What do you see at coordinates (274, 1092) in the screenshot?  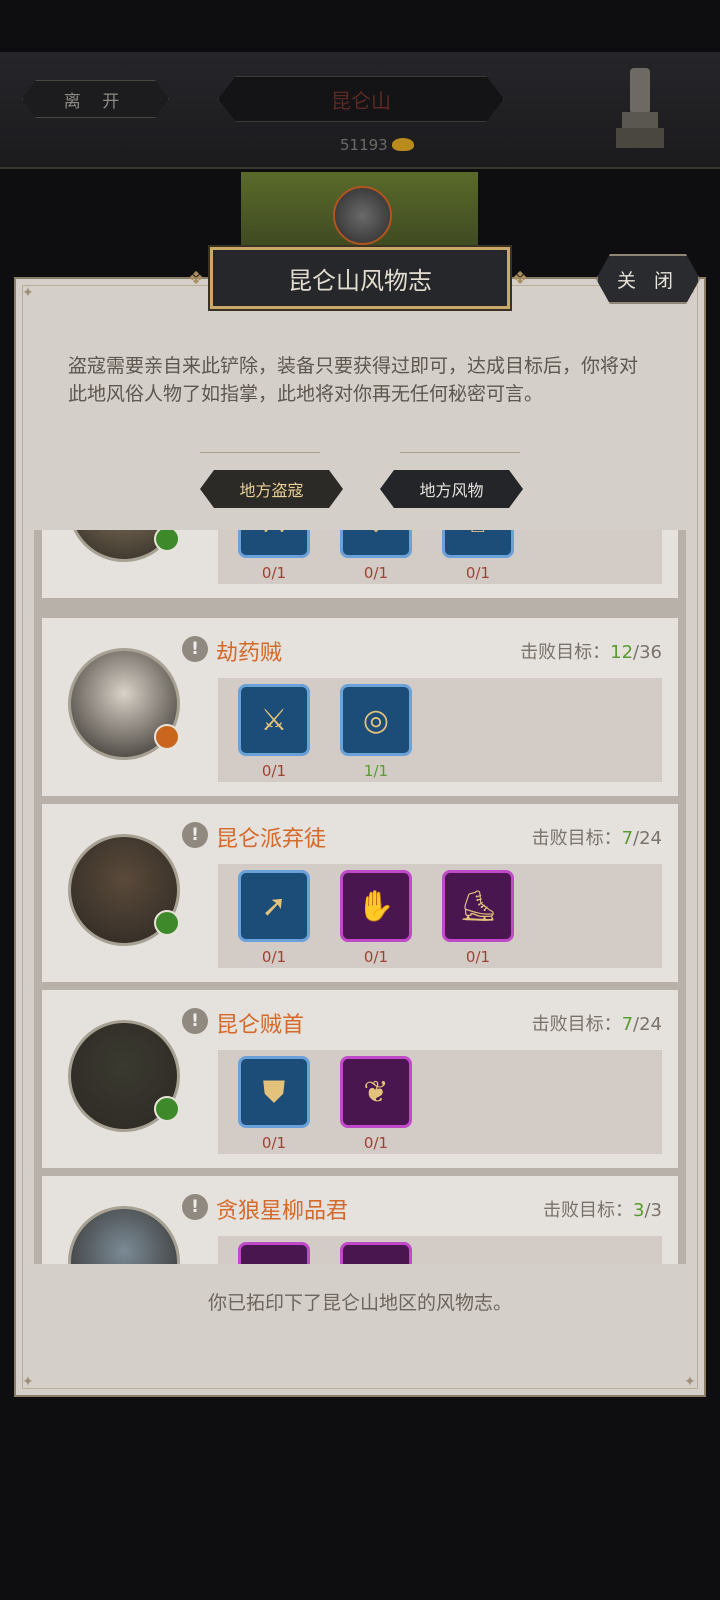 I see `bracer-icon: ⛊` at bounding box center [274, 1092].